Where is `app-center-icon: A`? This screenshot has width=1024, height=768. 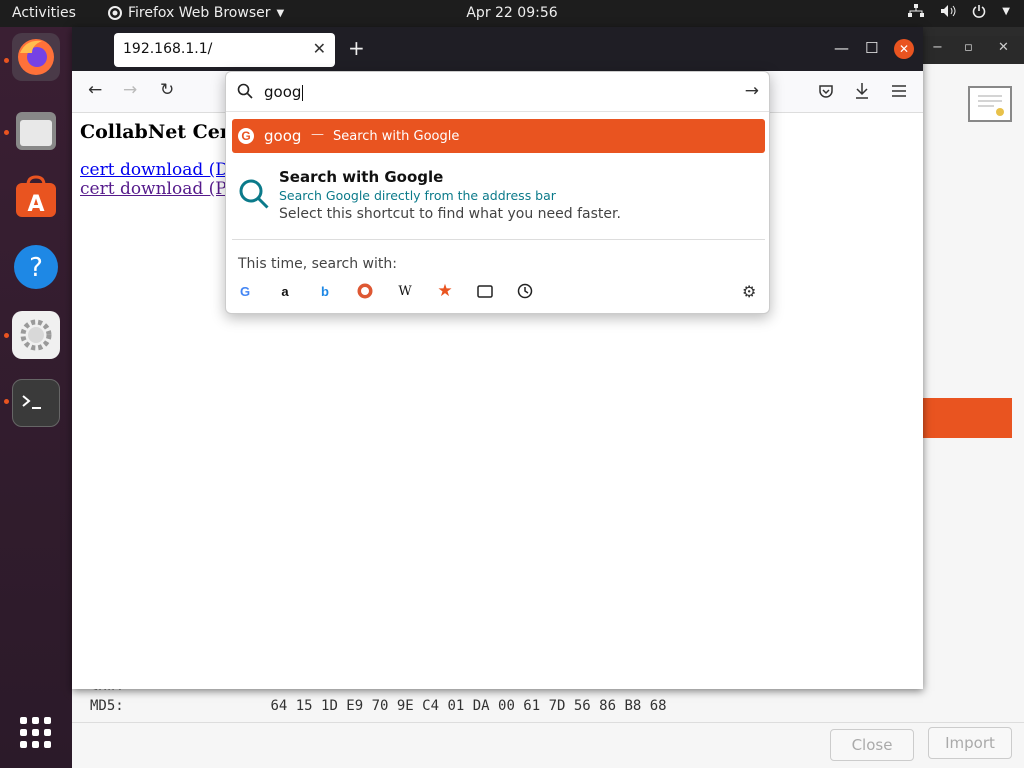
app-center-icon: A is located at coordinates (36, 196).